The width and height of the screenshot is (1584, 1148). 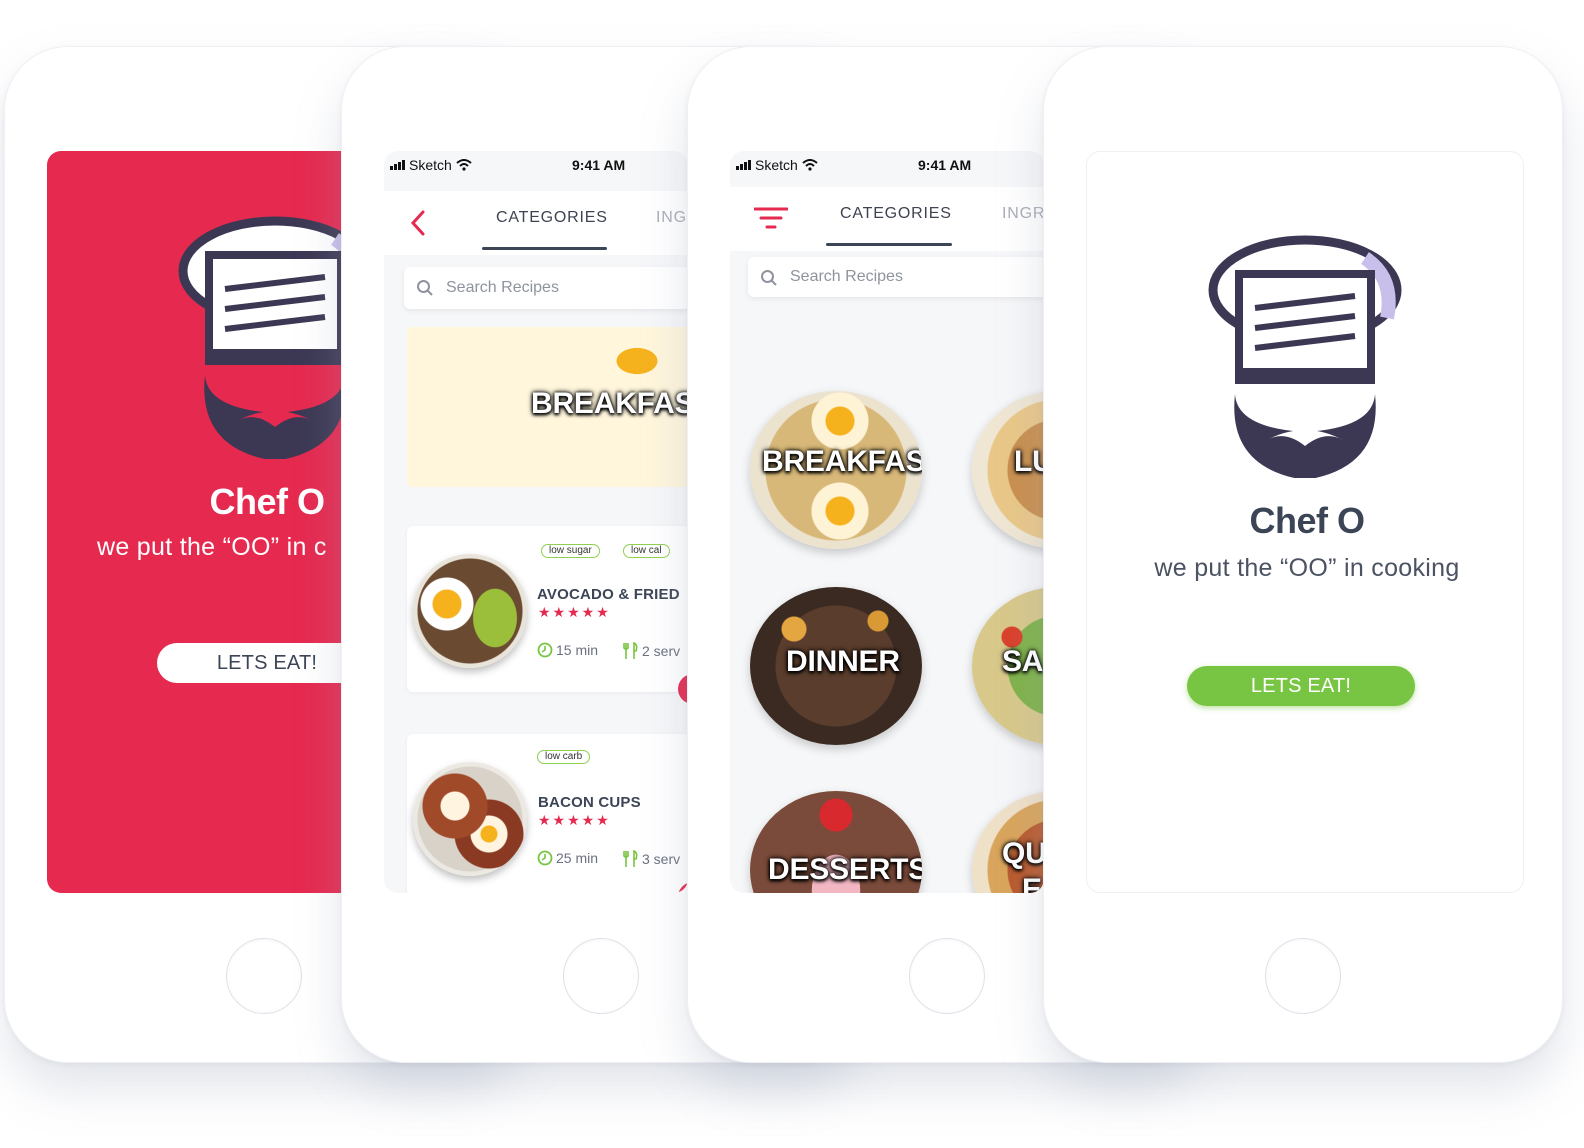 What do you see at coordinates (672, 218) in the screenshot?
I see `tab-ingredients: INGR` at bounding box center [672, 218].